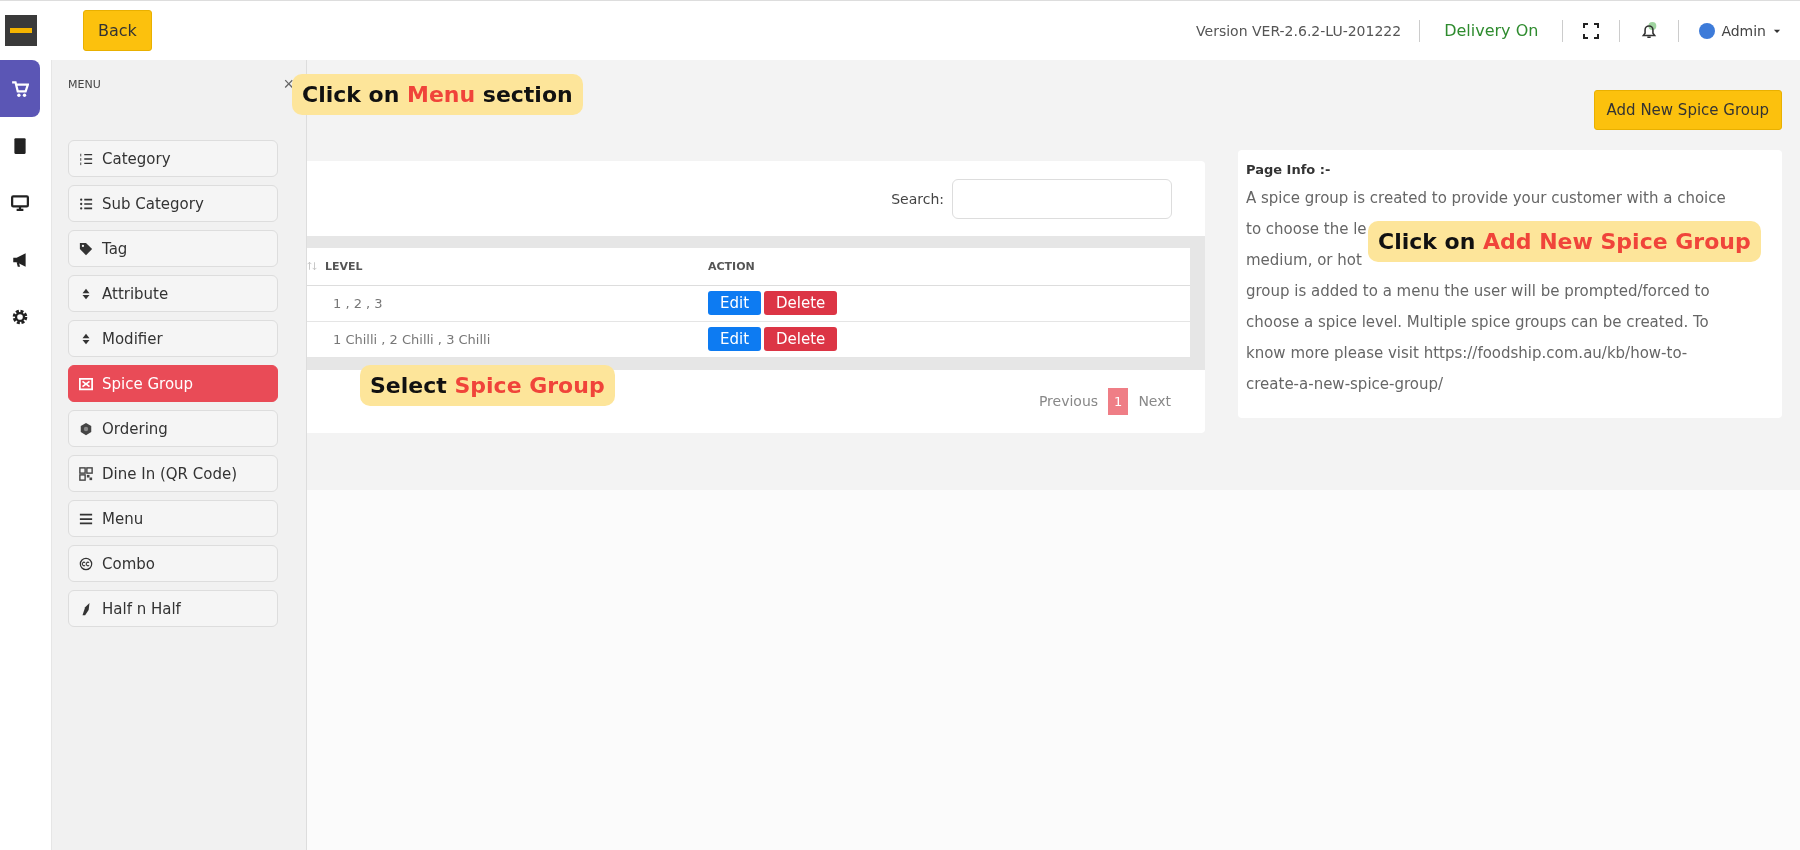 The height and width of the screenshot is (850, 1800). Describe the element at coordinates (1068, 401) in the screenshot. I see `previous-link: Previous` at that location.